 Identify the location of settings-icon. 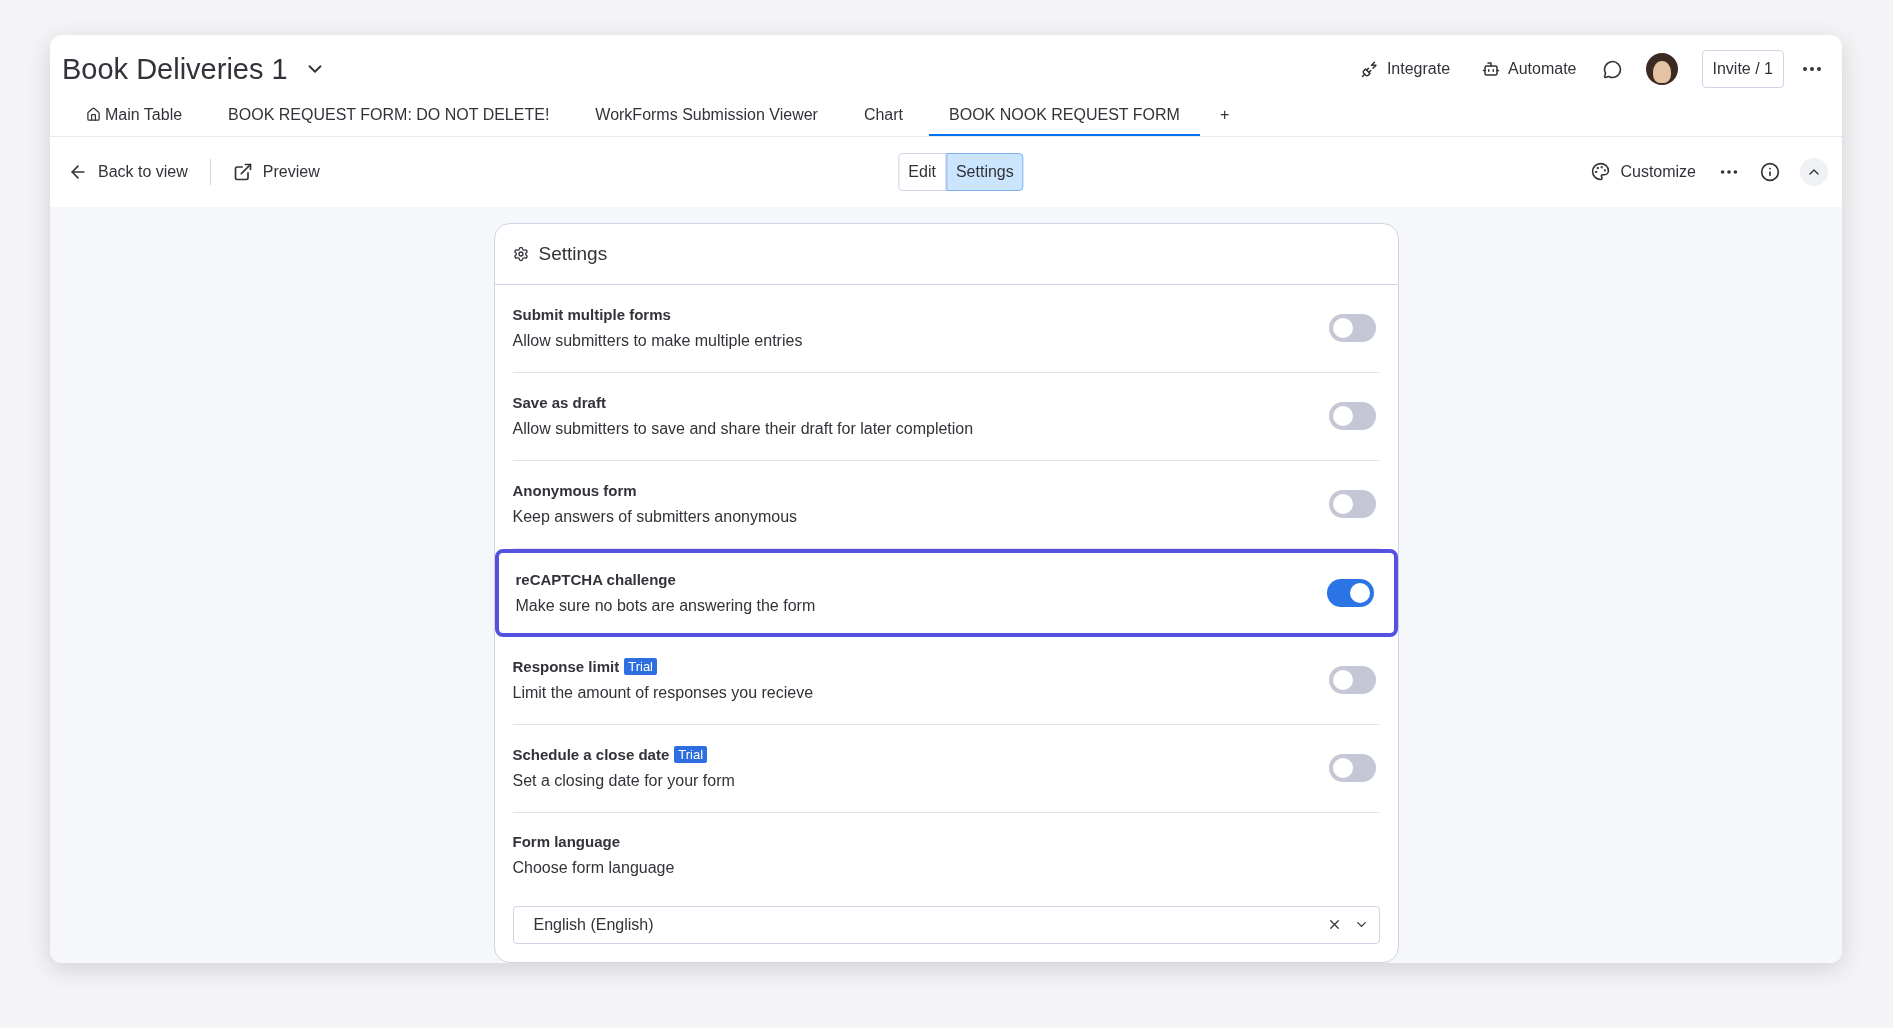
(520, 254).